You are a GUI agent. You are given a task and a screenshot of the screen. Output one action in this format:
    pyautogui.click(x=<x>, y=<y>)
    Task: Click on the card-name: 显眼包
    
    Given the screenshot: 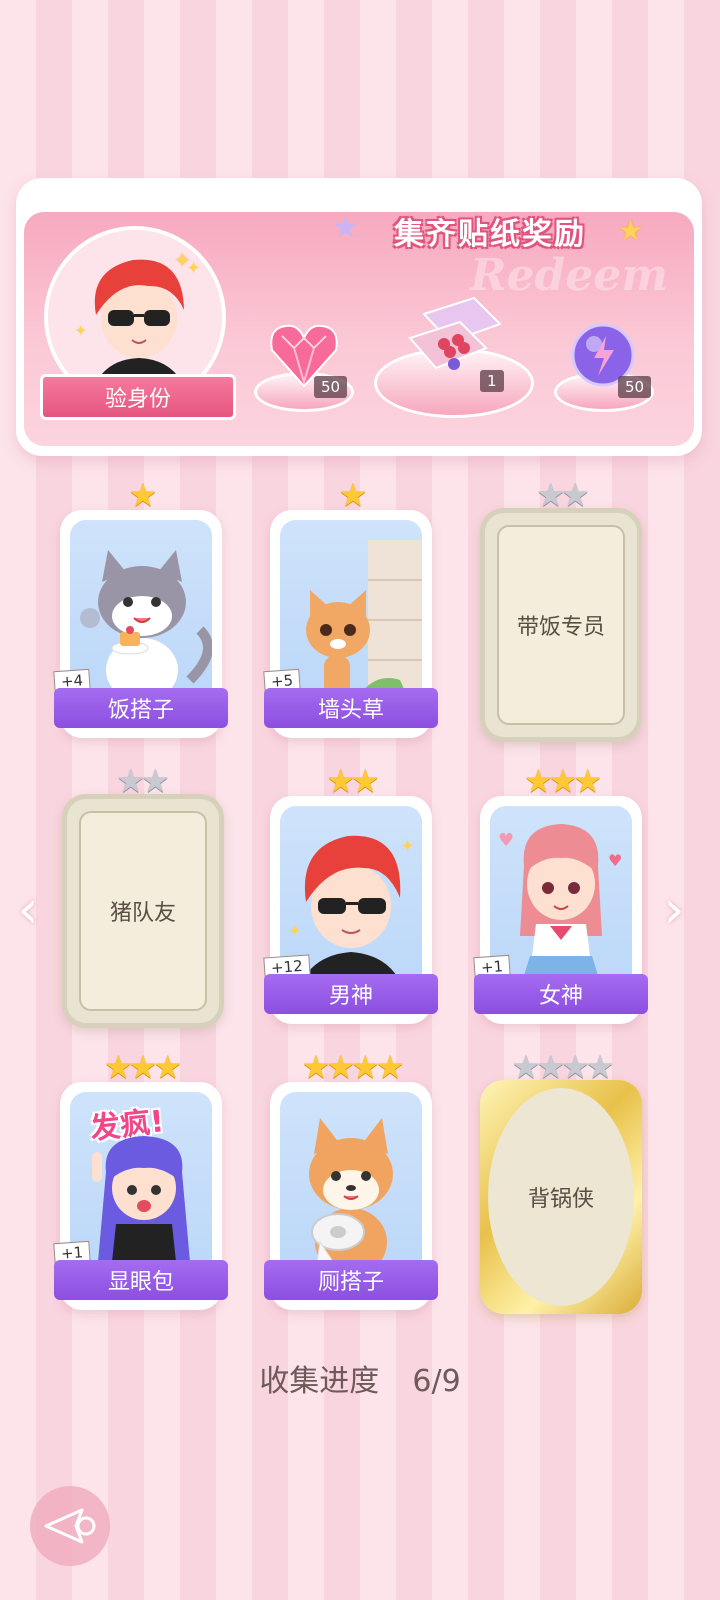 What is the action you would take?
    pyautogui.click(x=141, y=1280)
    